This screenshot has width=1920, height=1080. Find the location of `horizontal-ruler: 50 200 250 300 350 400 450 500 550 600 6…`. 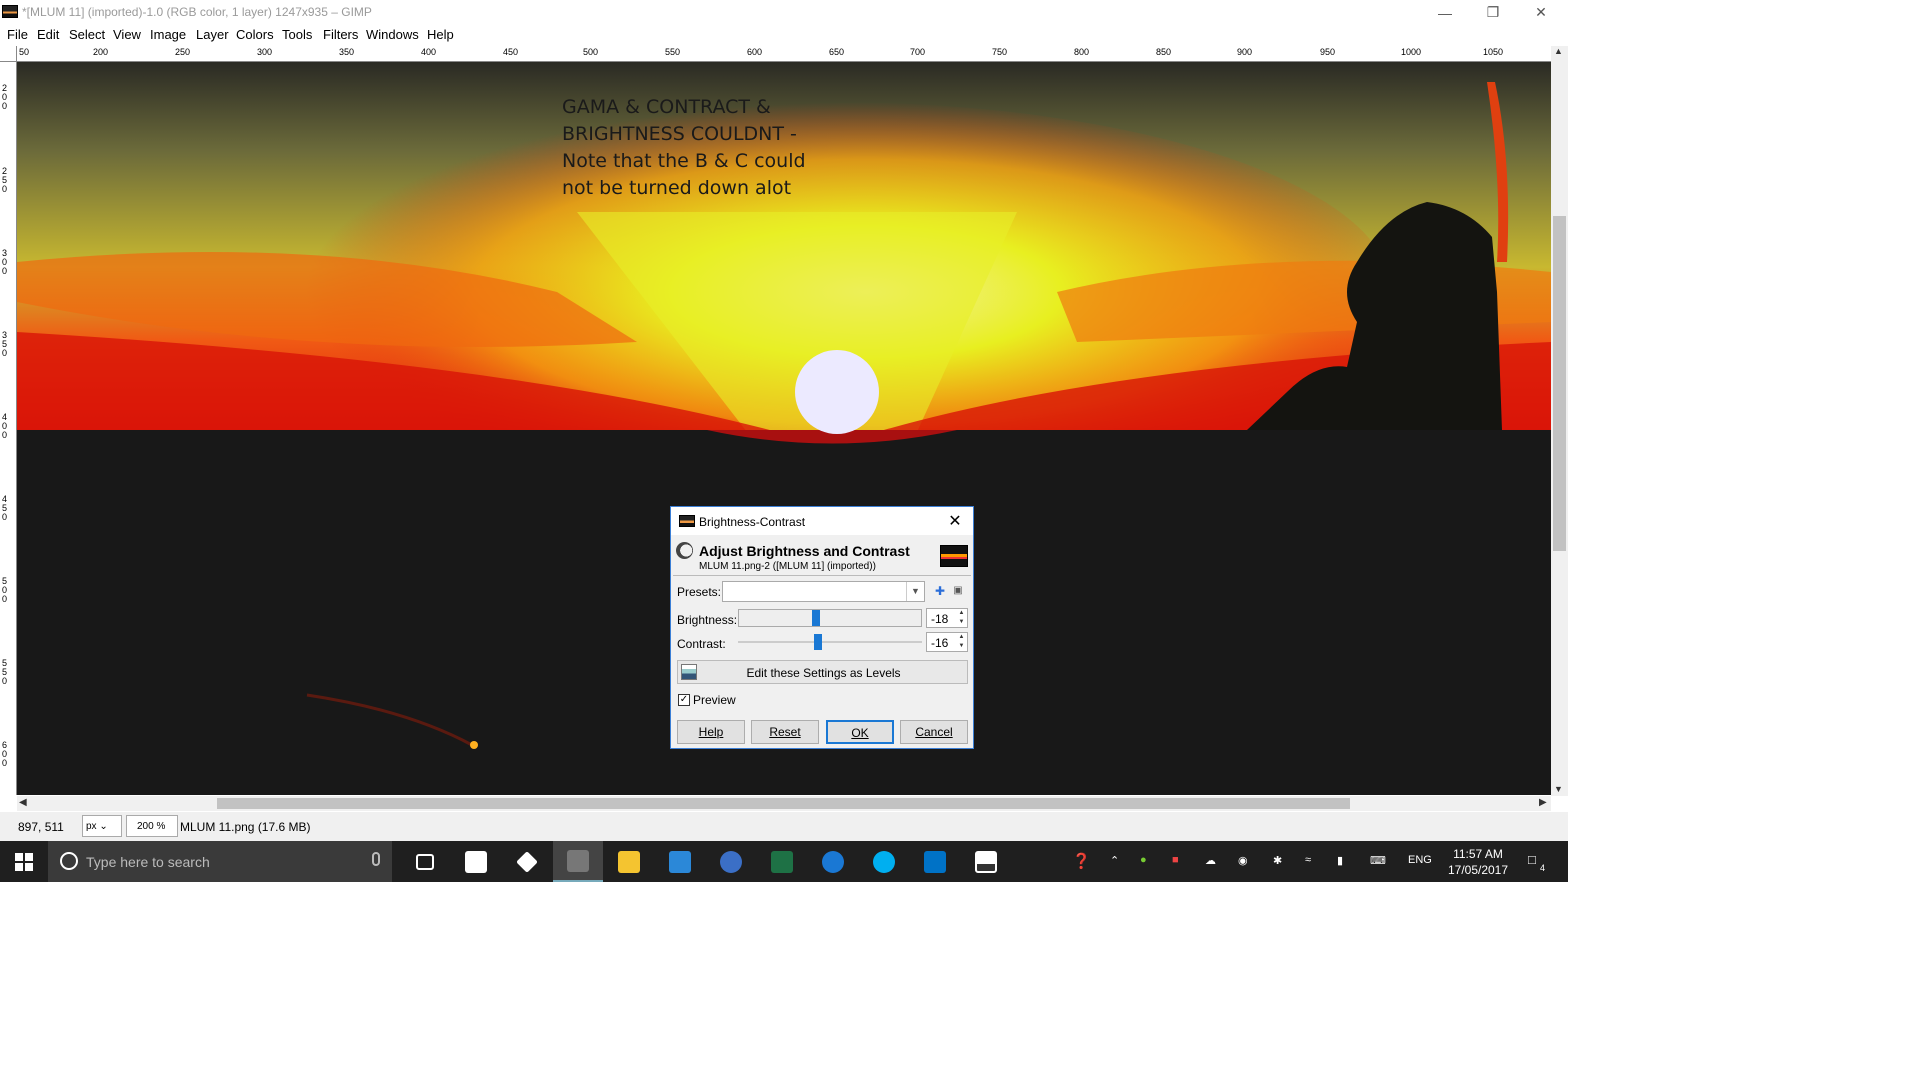

horizontal-ruler: 50 200 250 300 350 400 450 500 550 600 6… is located at coordinates (784, 54).